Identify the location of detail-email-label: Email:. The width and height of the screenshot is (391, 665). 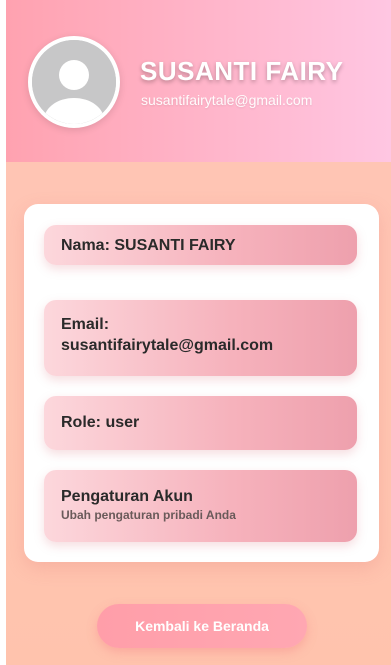
(85, 324).